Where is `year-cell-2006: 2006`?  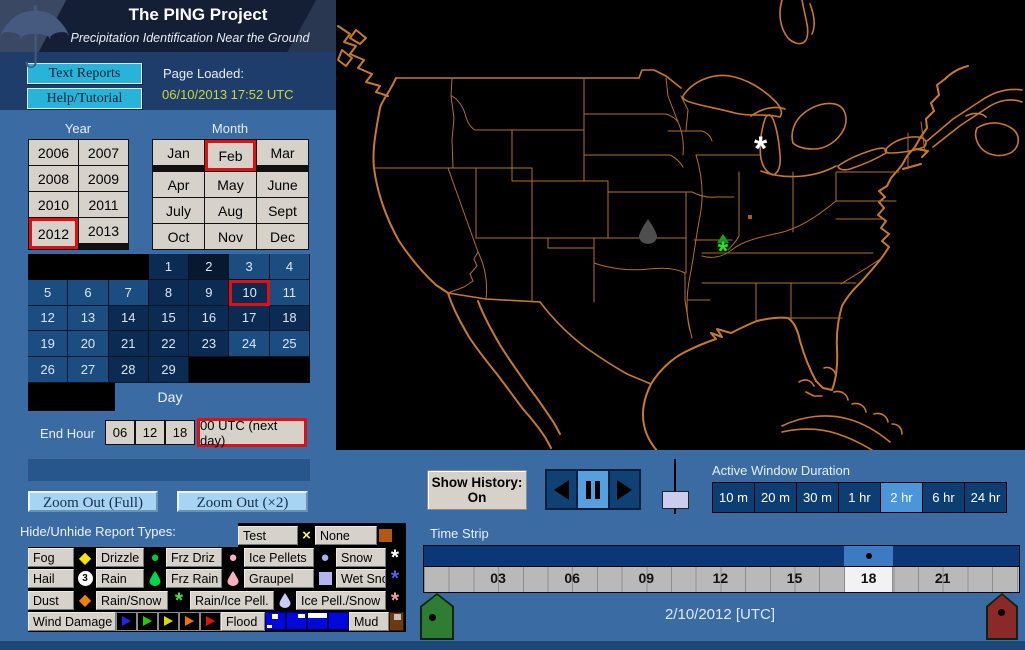
year-cell-2006: 2006 is located at coordinates (53, 152).